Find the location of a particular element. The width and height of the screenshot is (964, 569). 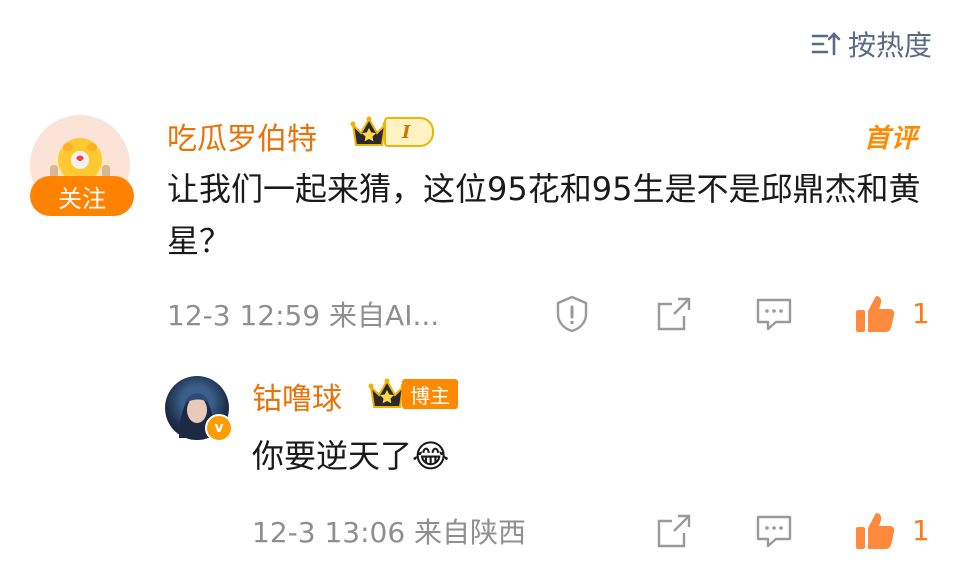

sort-icon is located at coordinates (826, 44).